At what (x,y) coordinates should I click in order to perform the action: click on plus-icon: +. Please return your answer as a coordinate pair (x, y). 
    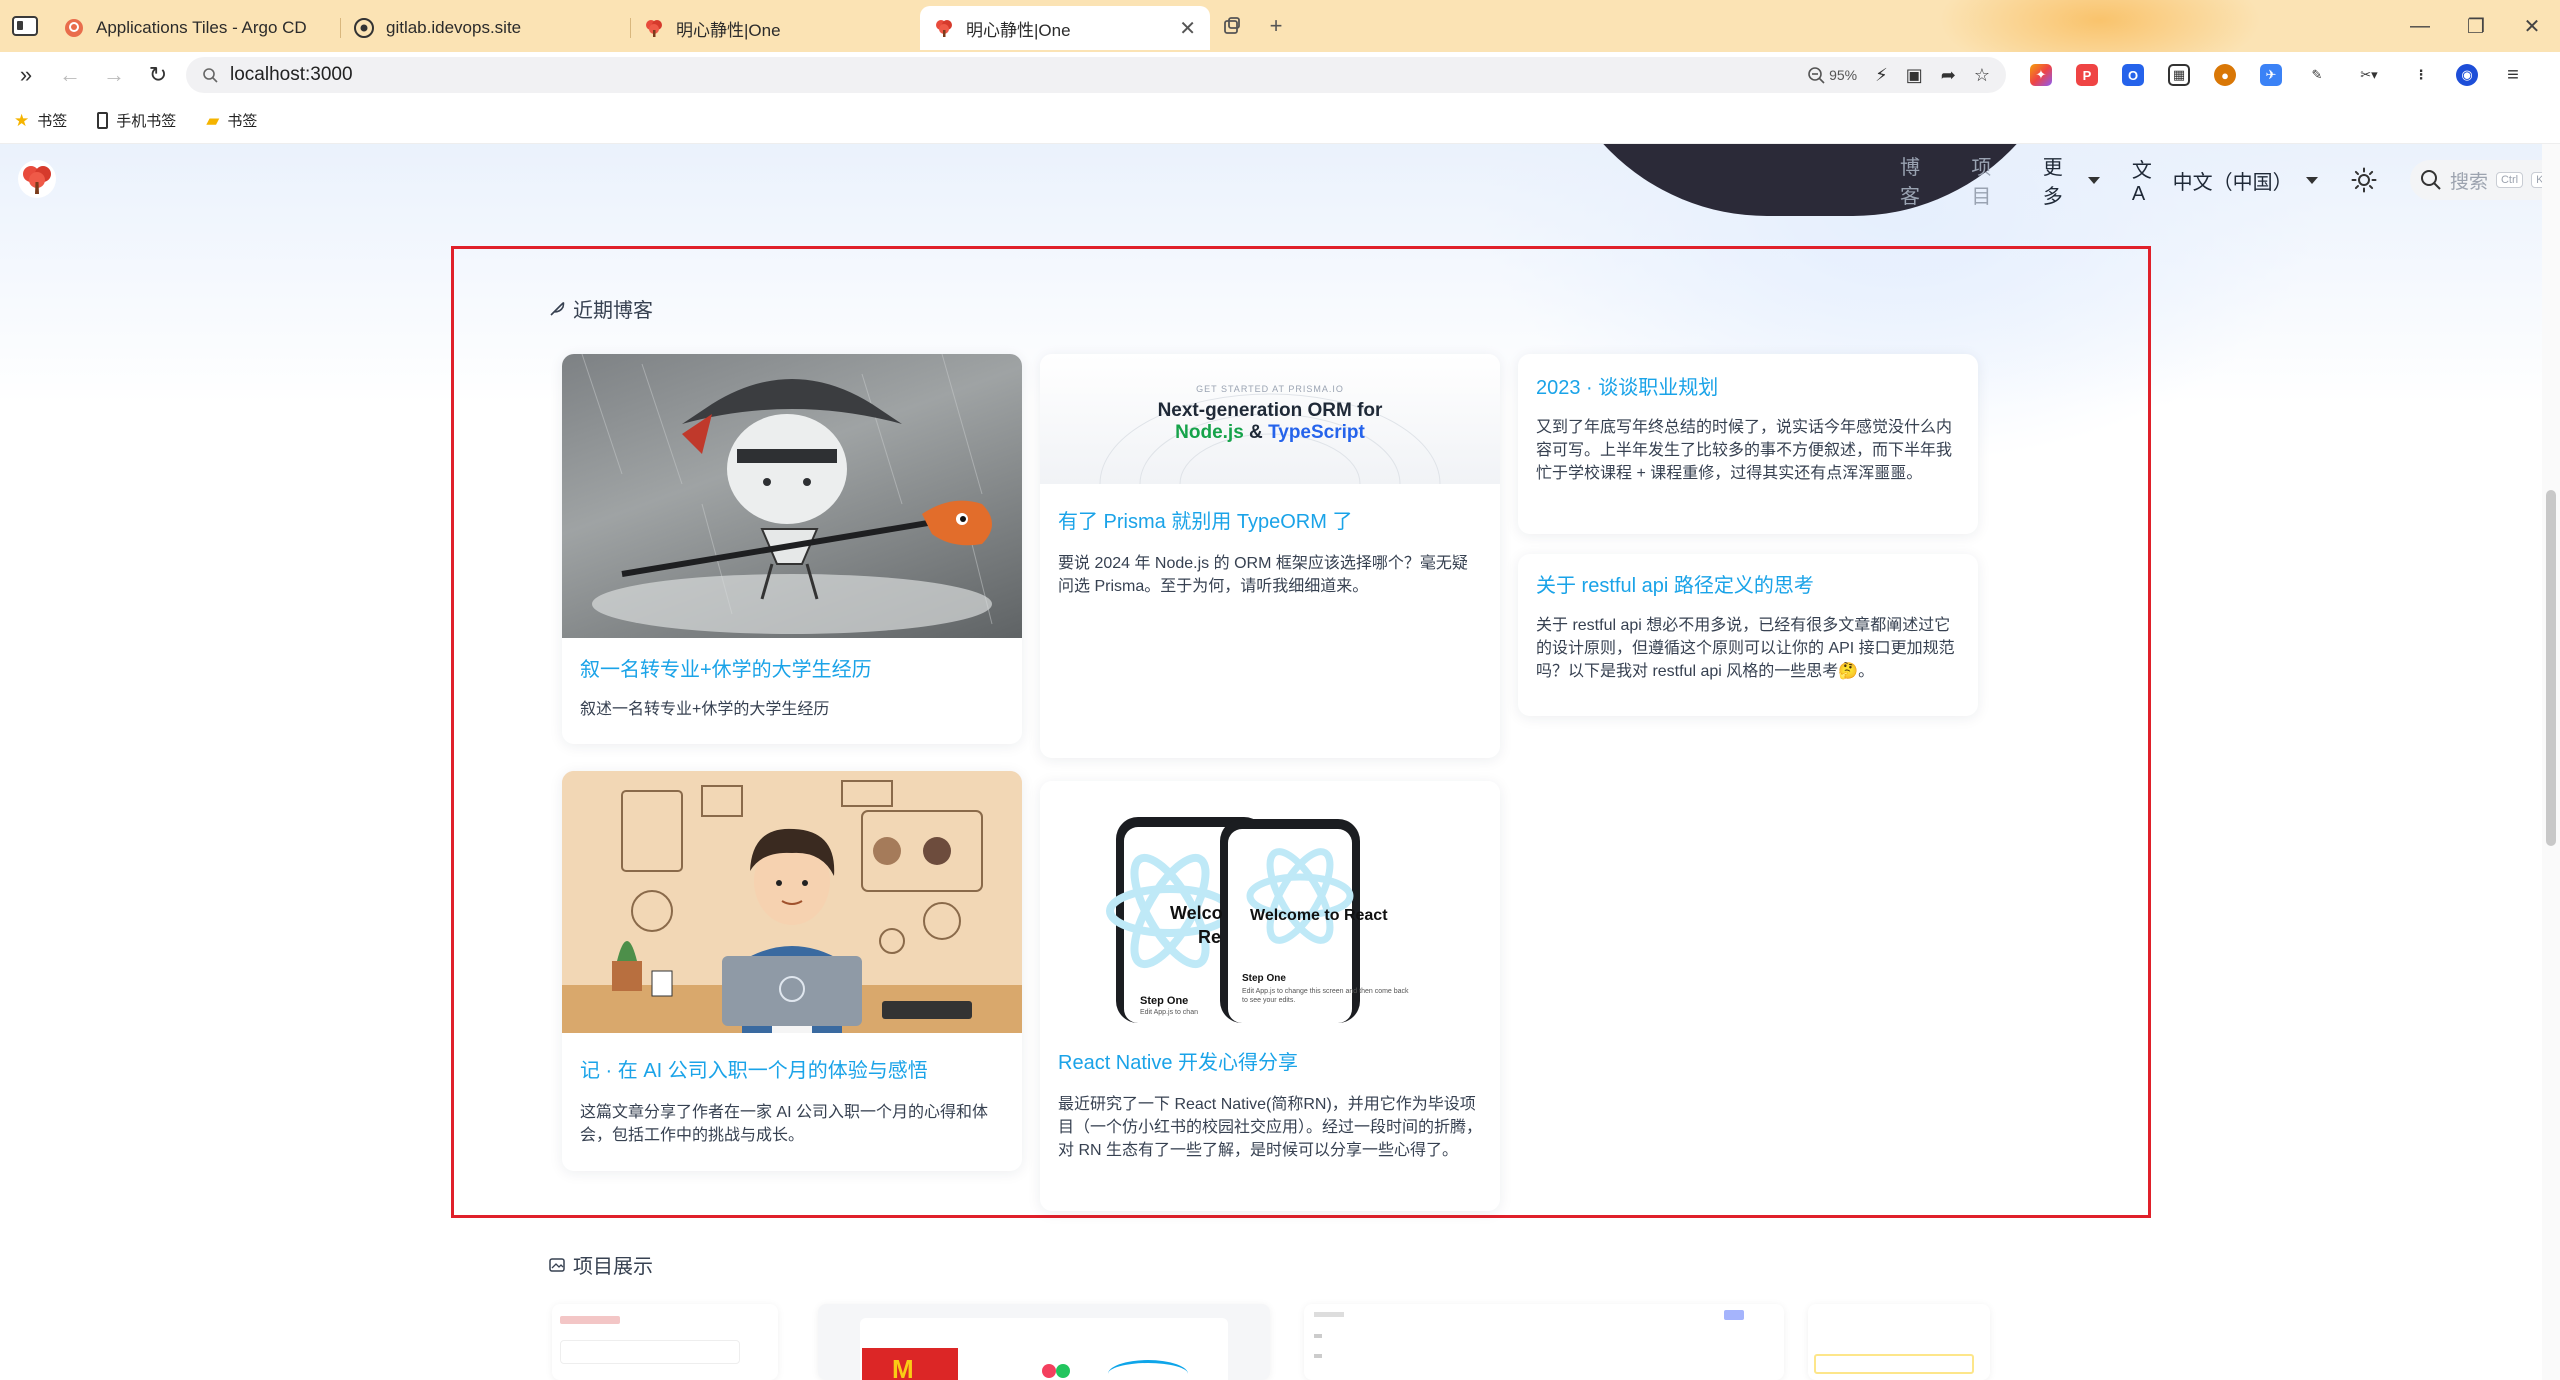
    Looking at the image, I should click on (1276, 25).